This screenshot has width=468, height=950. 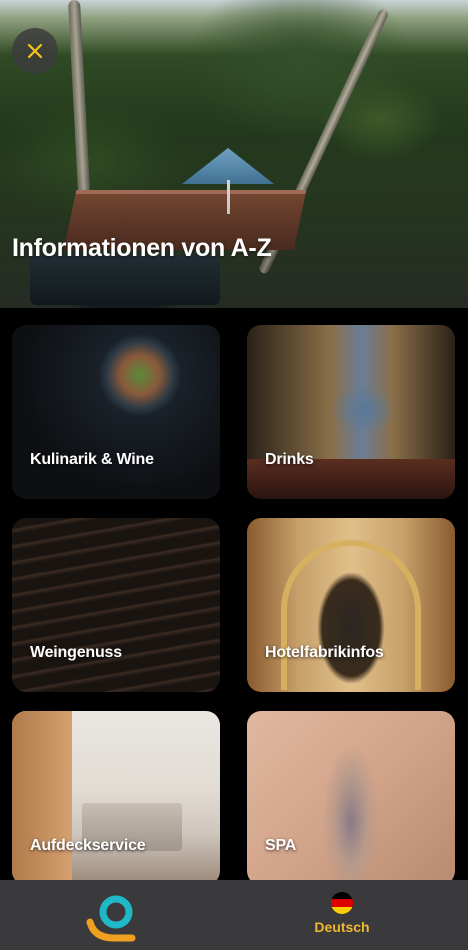 I want to click on category-card-kulinarik: Kulinarik & Wine, so click(x=116, y=412).